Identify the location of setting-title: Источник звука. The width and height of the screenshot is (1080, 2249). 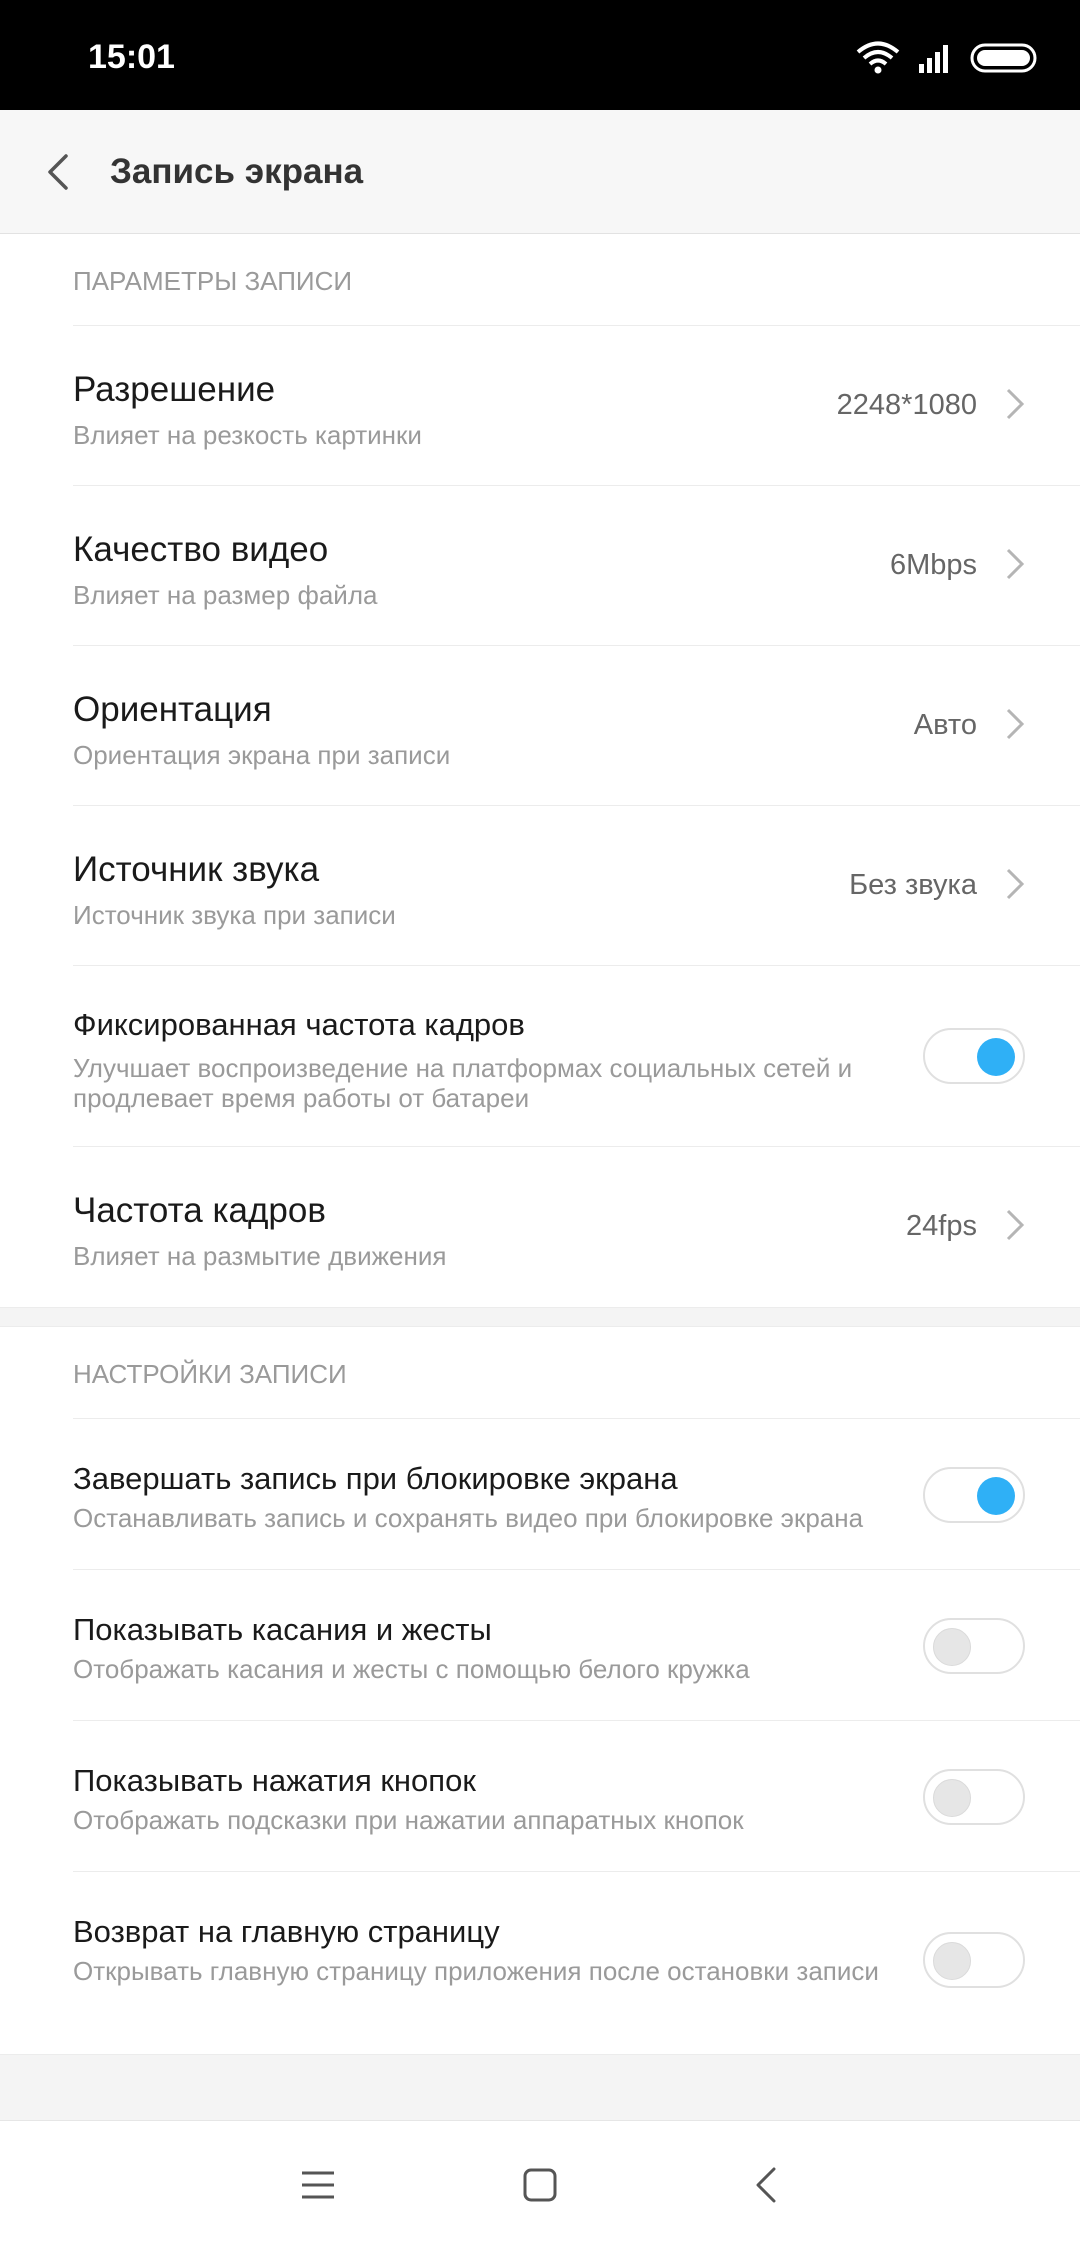
(196, 869).